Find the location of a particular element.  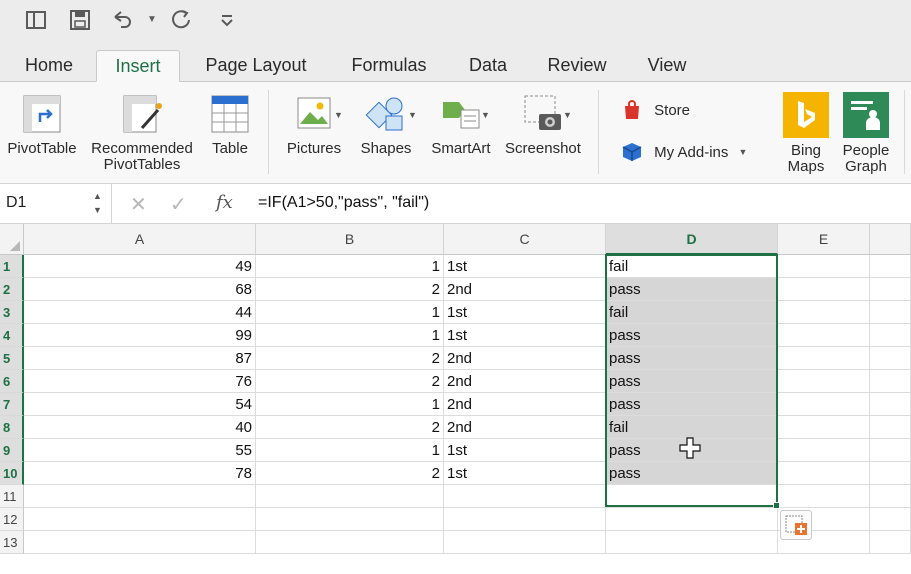

enter-icon: ✓ is located at coordinates (178, 204).